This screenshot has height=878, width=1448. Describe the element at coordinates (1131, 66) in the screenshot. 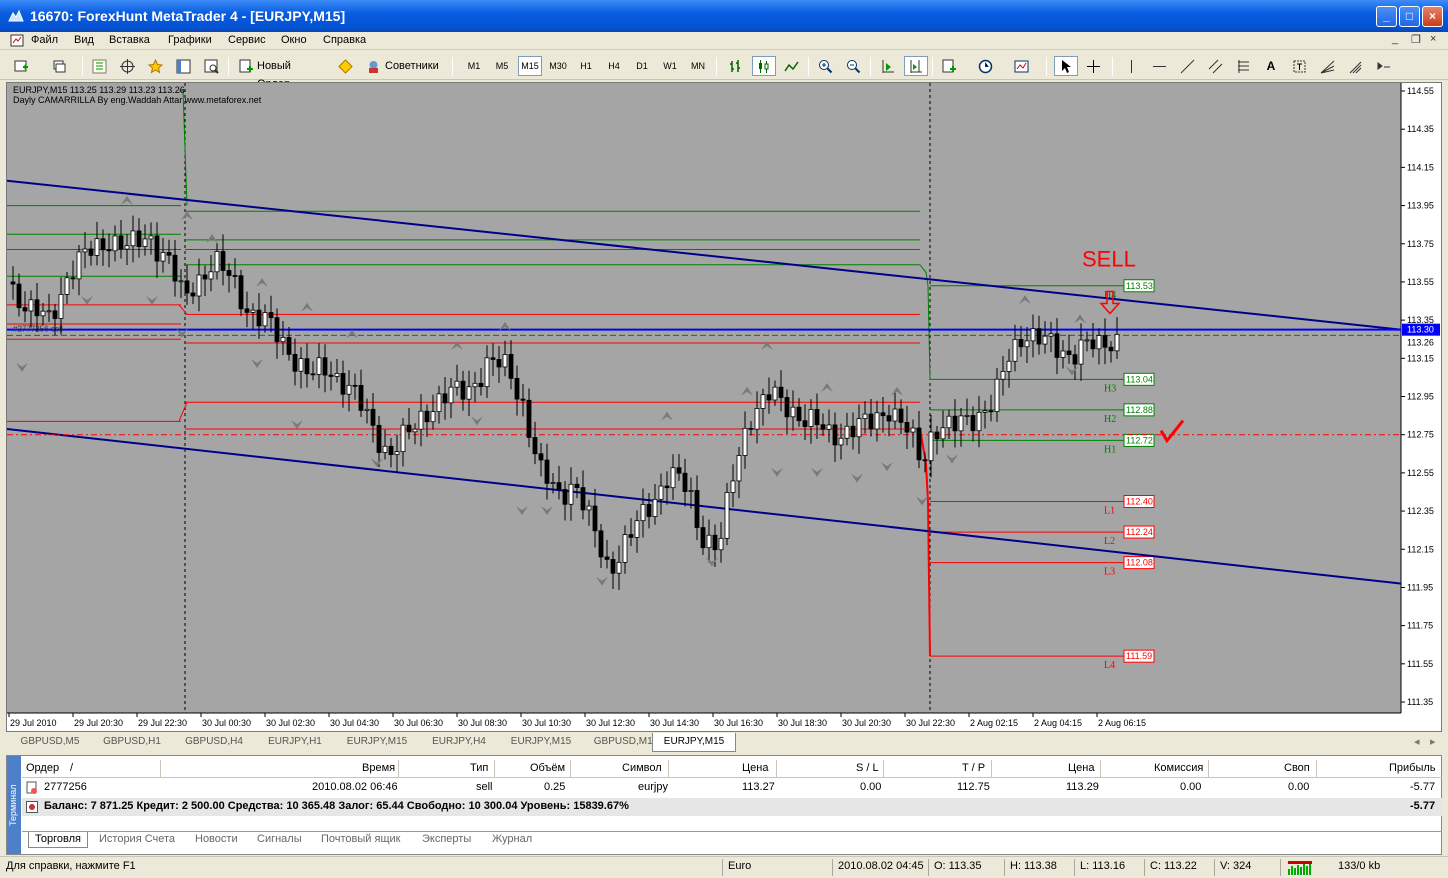

I see `vertical-line-tool-button` at that location.